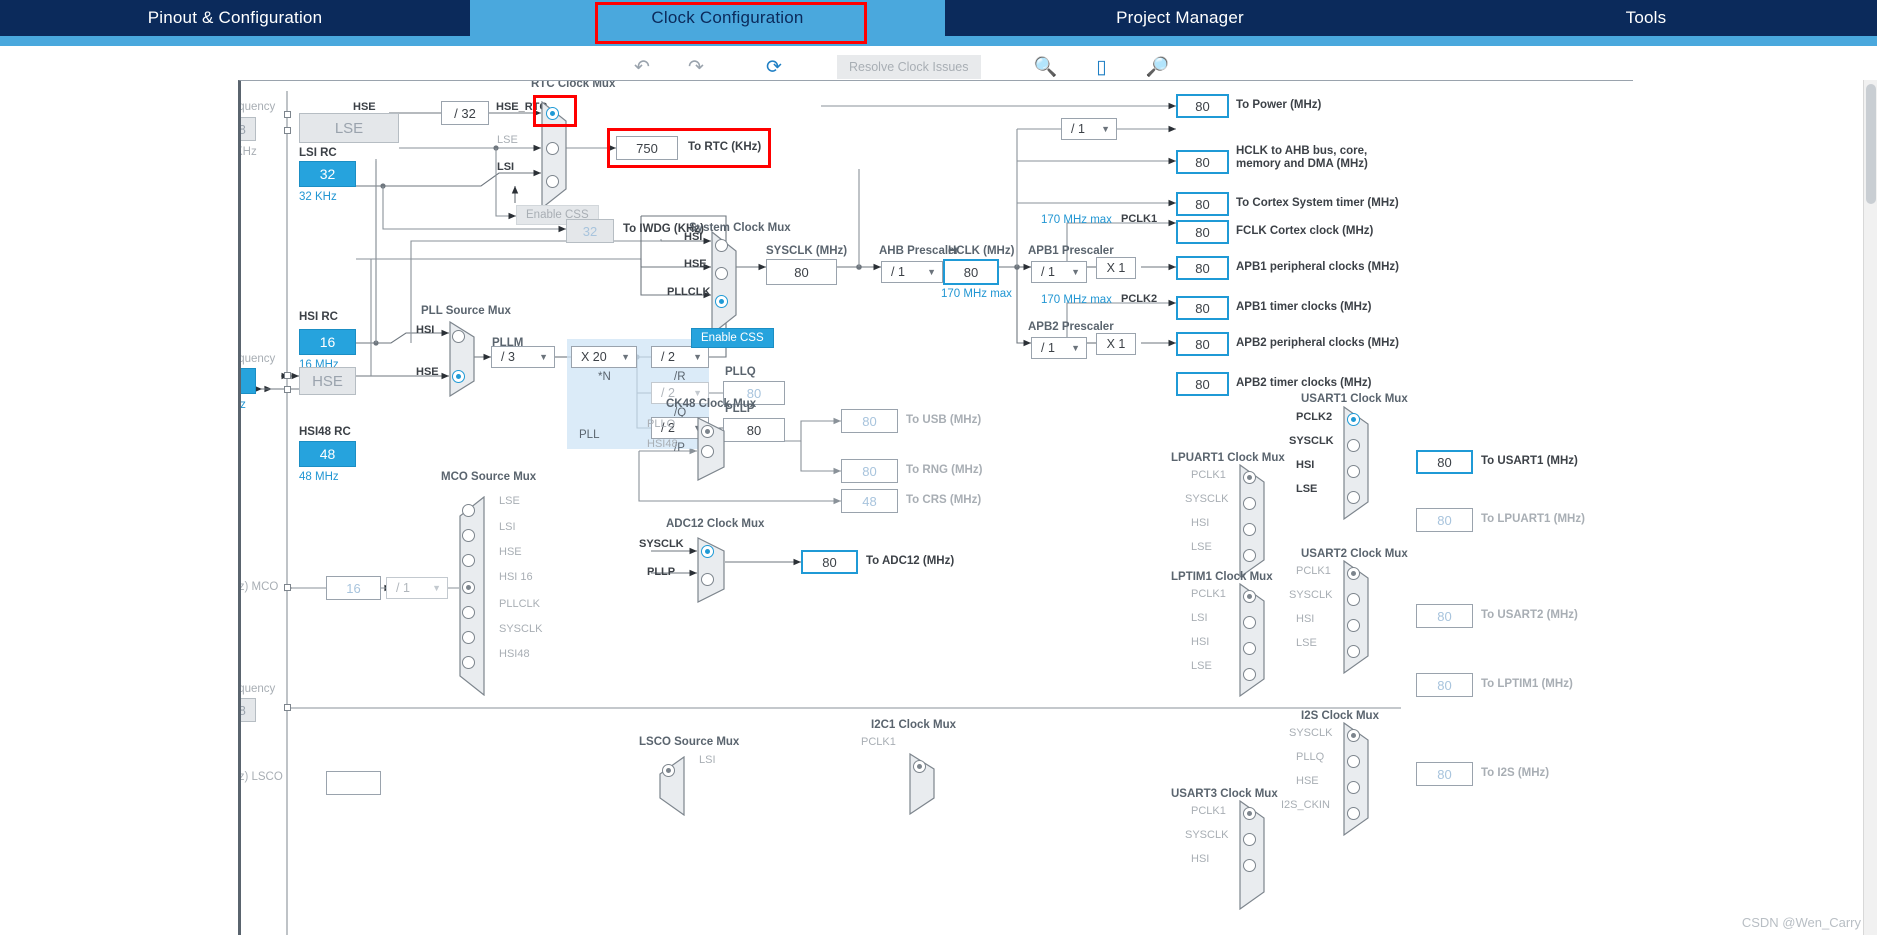 The height and width of the screenshot is (940, 1877). Describe the element at coordinates (1646, 18) in the screenshot. I see `tab-tools: Tools` at that location.